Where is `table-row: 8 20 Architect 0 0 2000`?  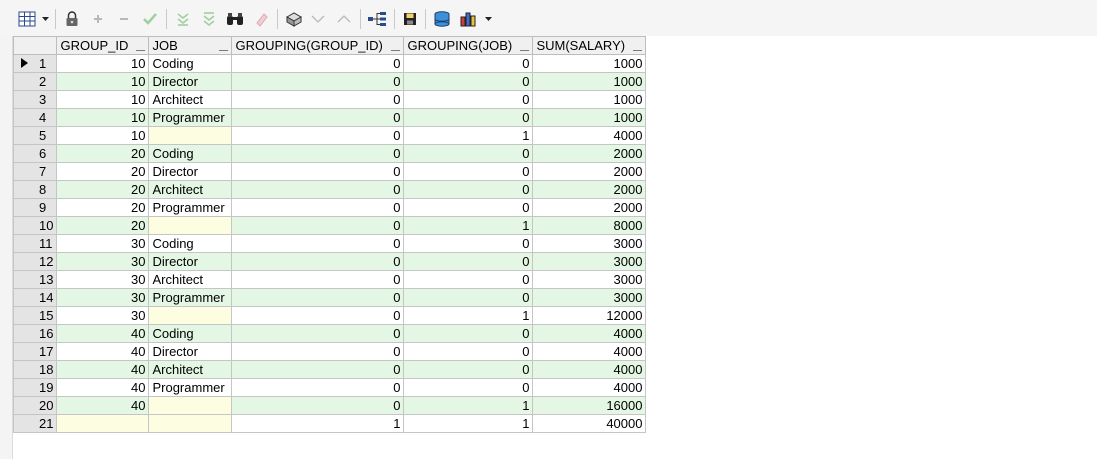 table-row: 8 20 Architect 0 0 2000 is located at coordinates (329, 189).